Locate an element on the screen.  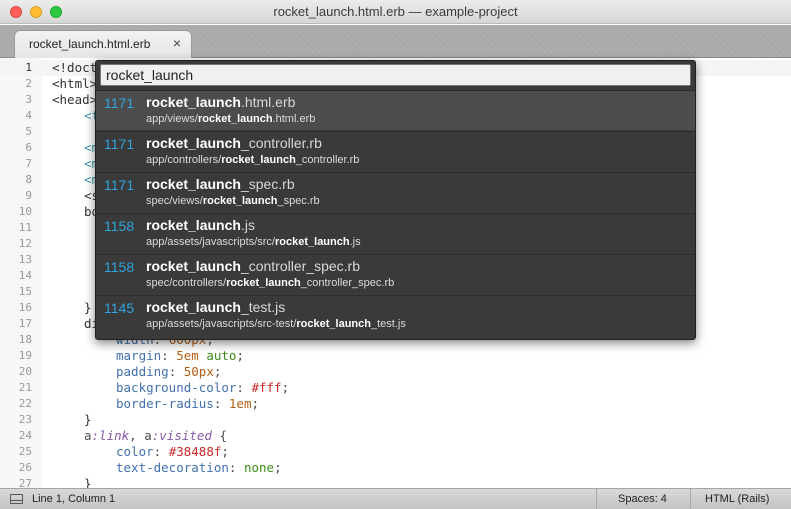
line-number: 24 is located at coordinates (25, 435).